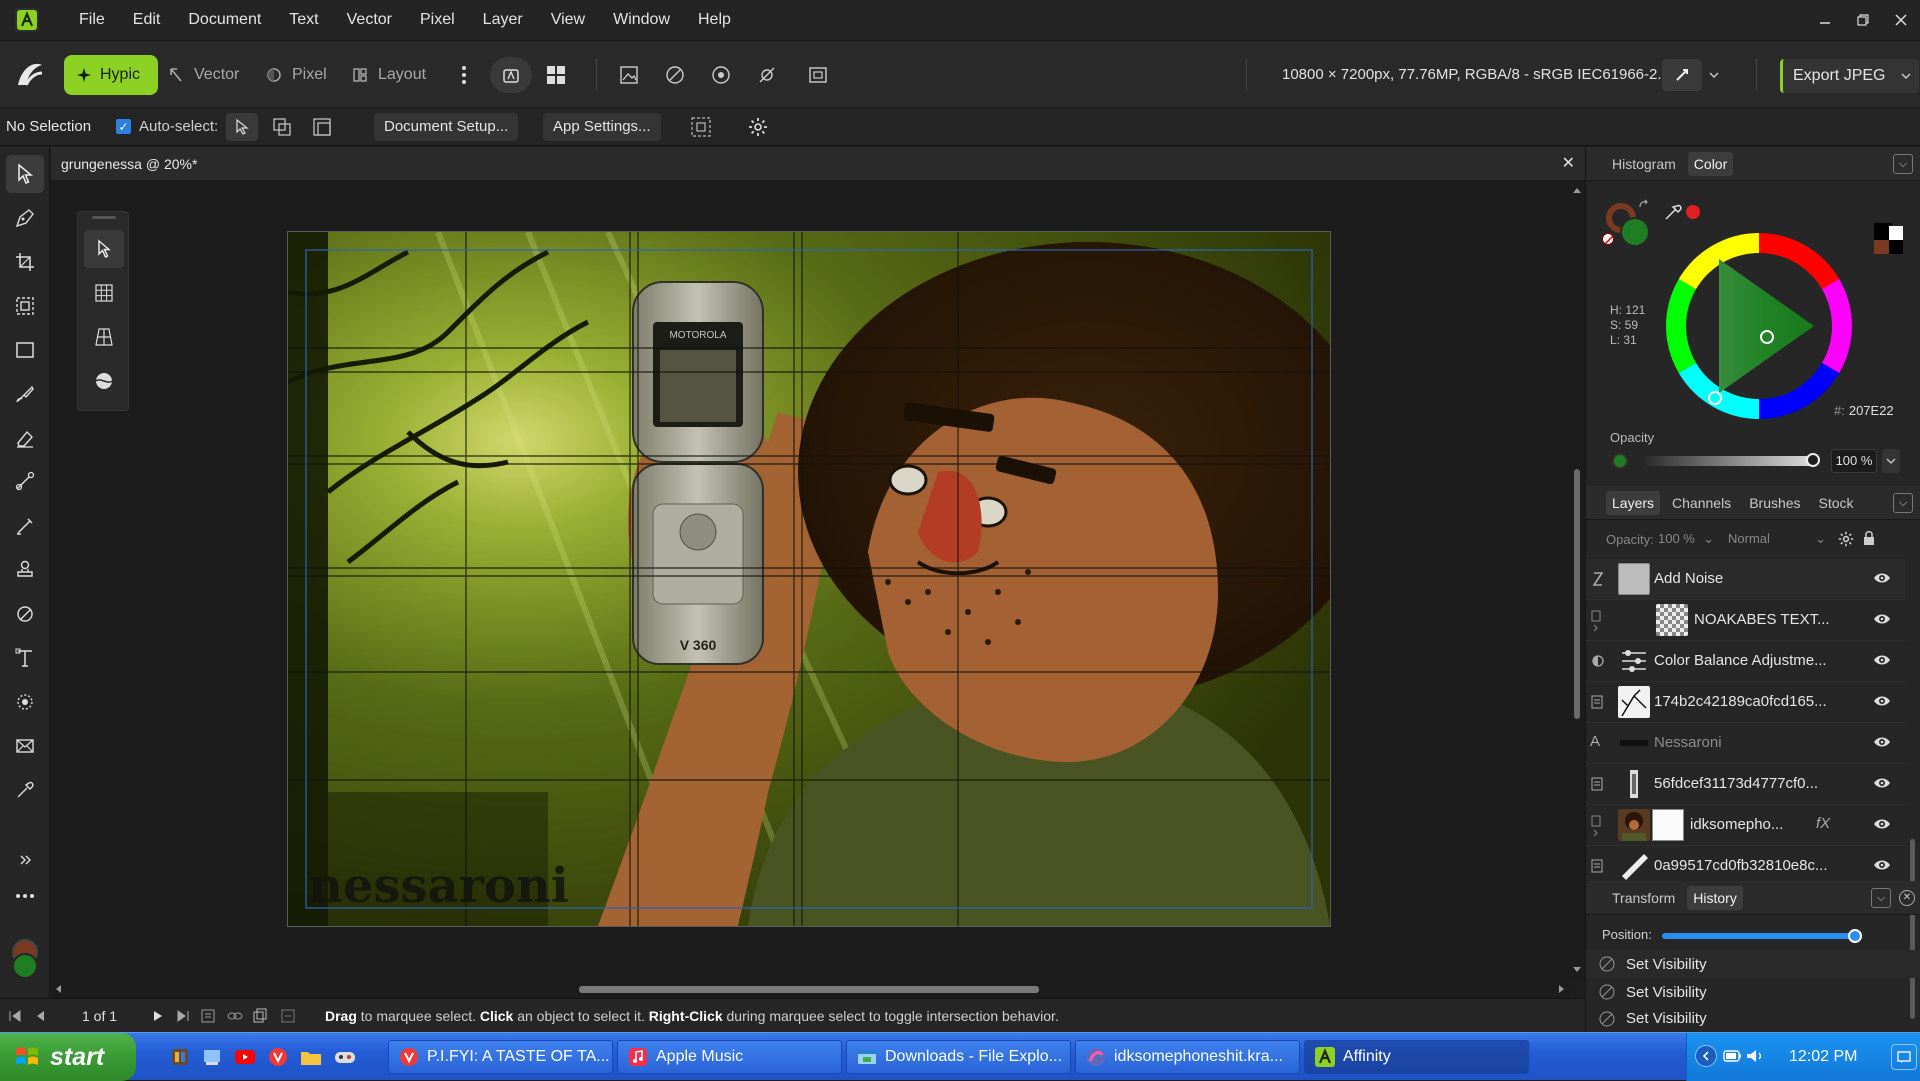 The image size is (1920, 1081). What do you see at coordinates (810, 989) in the screenshot?
I see `horizontal-scrollbar` at bounding box center [810, 989].